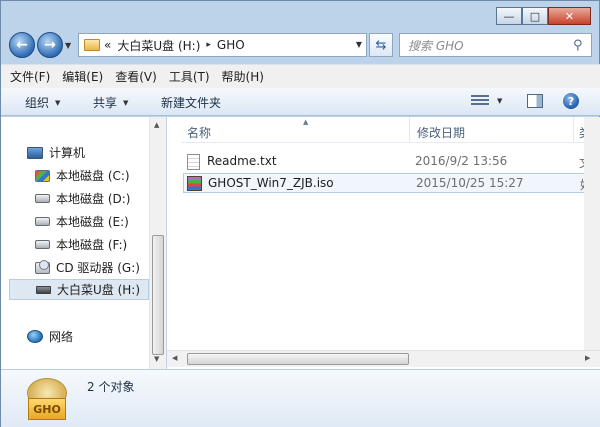  What do you see at coordinates (231, 45) in the screenshot?
I see `breadcrumb-folder: GHO` at bounding box center [231, 45].